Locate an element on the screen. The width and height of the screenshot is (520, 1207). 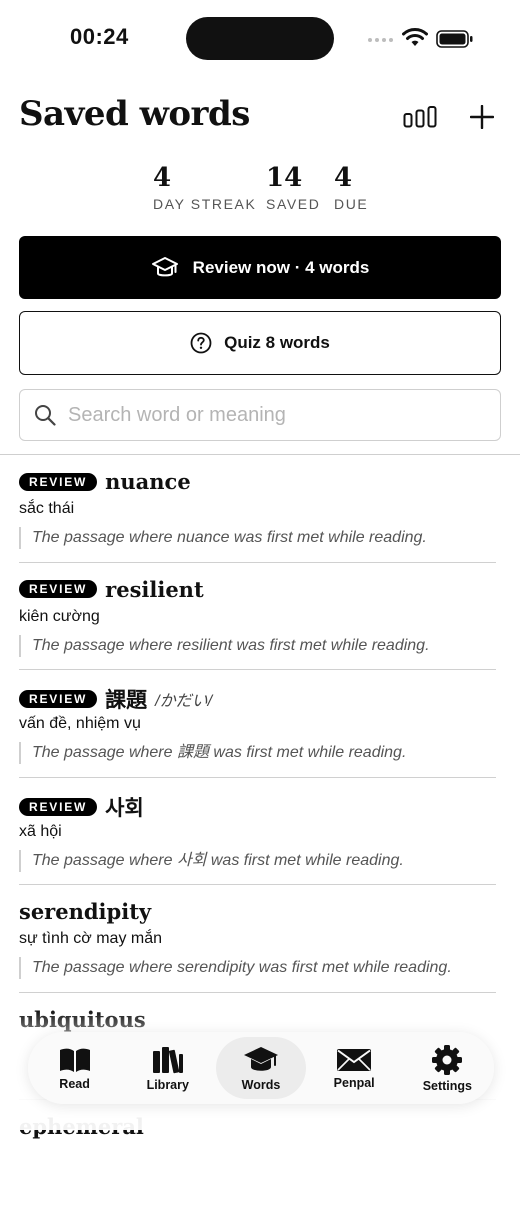
word-term: resilient is located at coordinates (154, 589).